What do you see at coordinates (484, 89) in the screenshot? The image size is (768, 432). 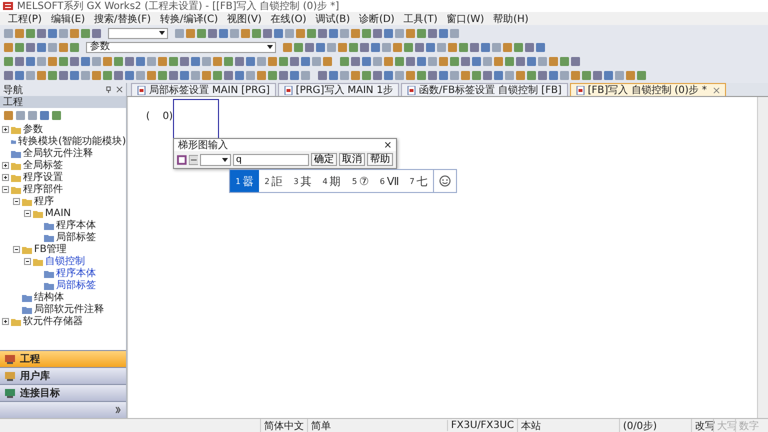 I see `editor-tab: 函数/FB标签设置 自锁控制 [FB]` at bounding box center [484, 89].